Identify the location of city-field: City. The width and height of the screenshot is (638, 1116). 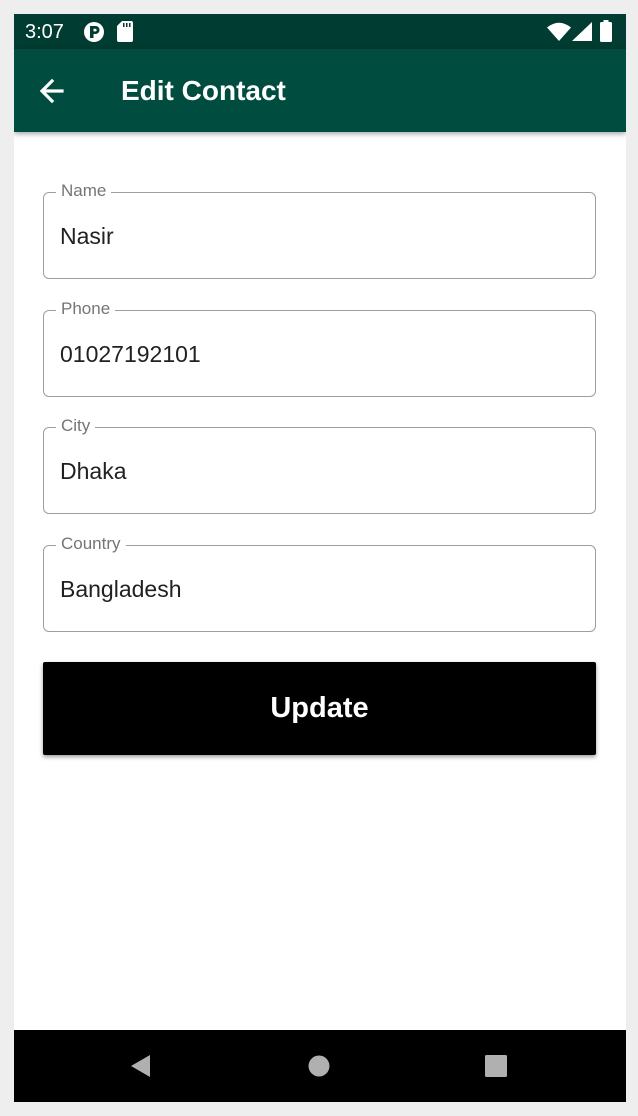
(319, 464).